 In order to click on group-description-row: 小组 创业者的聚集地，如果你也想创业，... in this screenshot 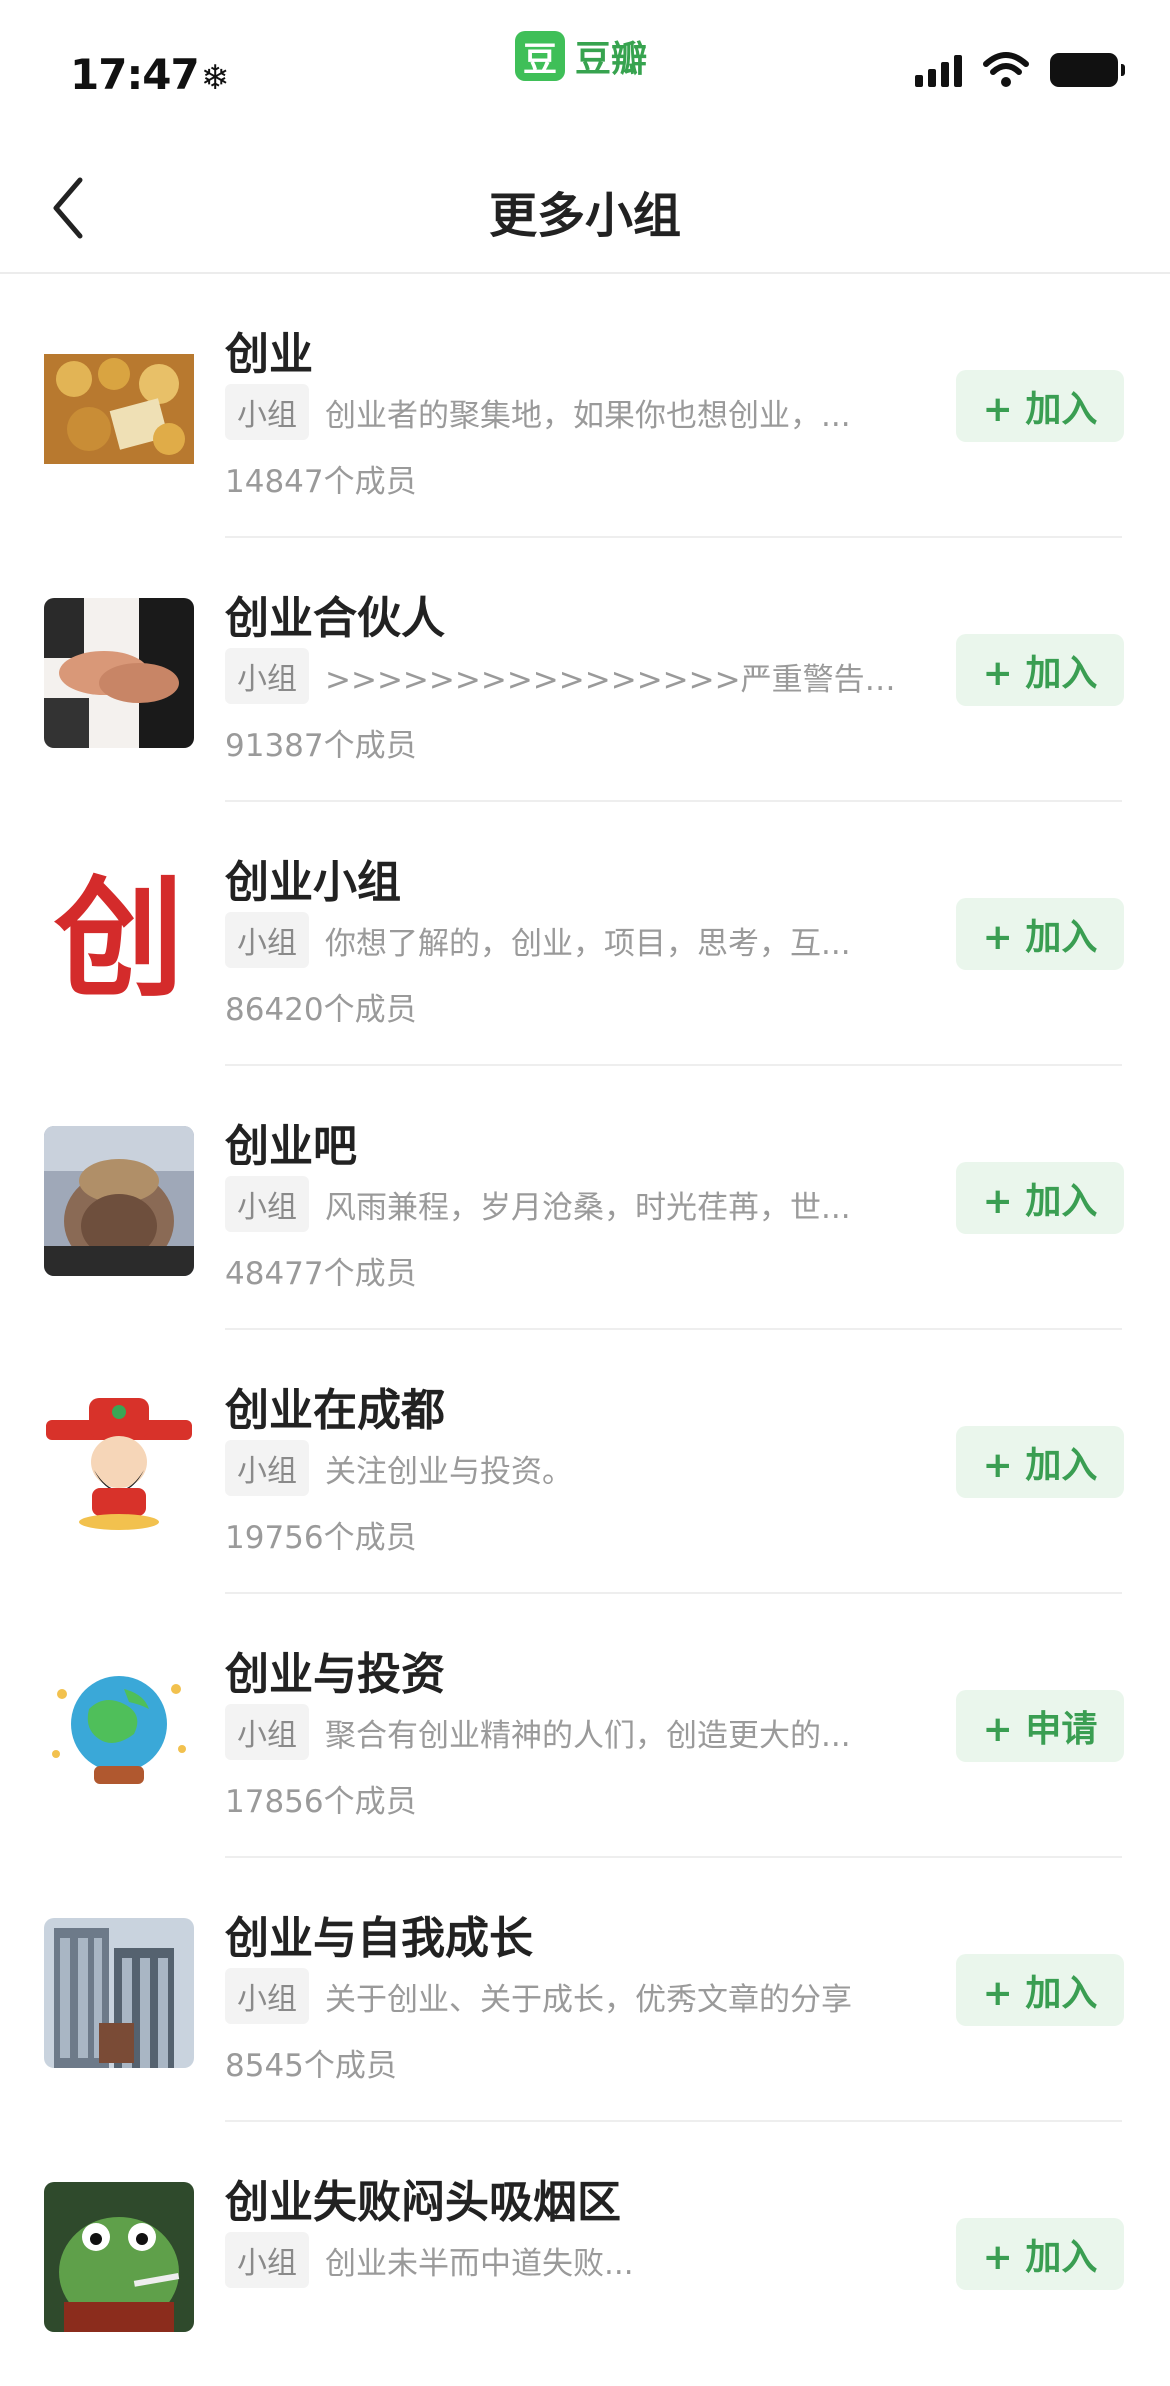, I will do `click(570, 412)`.